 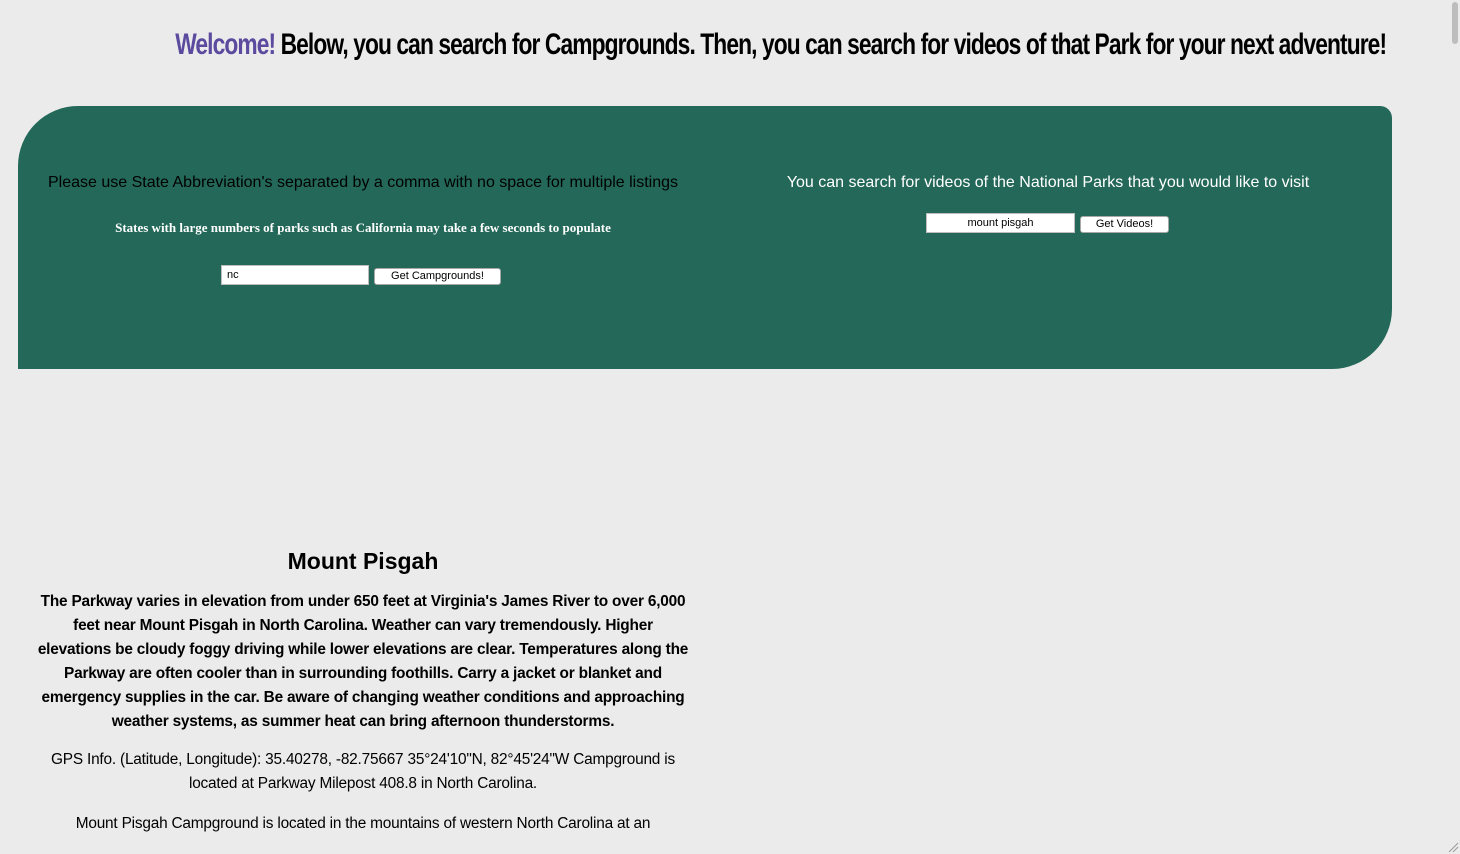 What do you see at coordinates (363, 561) in the screenshot?
I see `campground-title: Mount Pisgah` at bounding box center [363, 561].